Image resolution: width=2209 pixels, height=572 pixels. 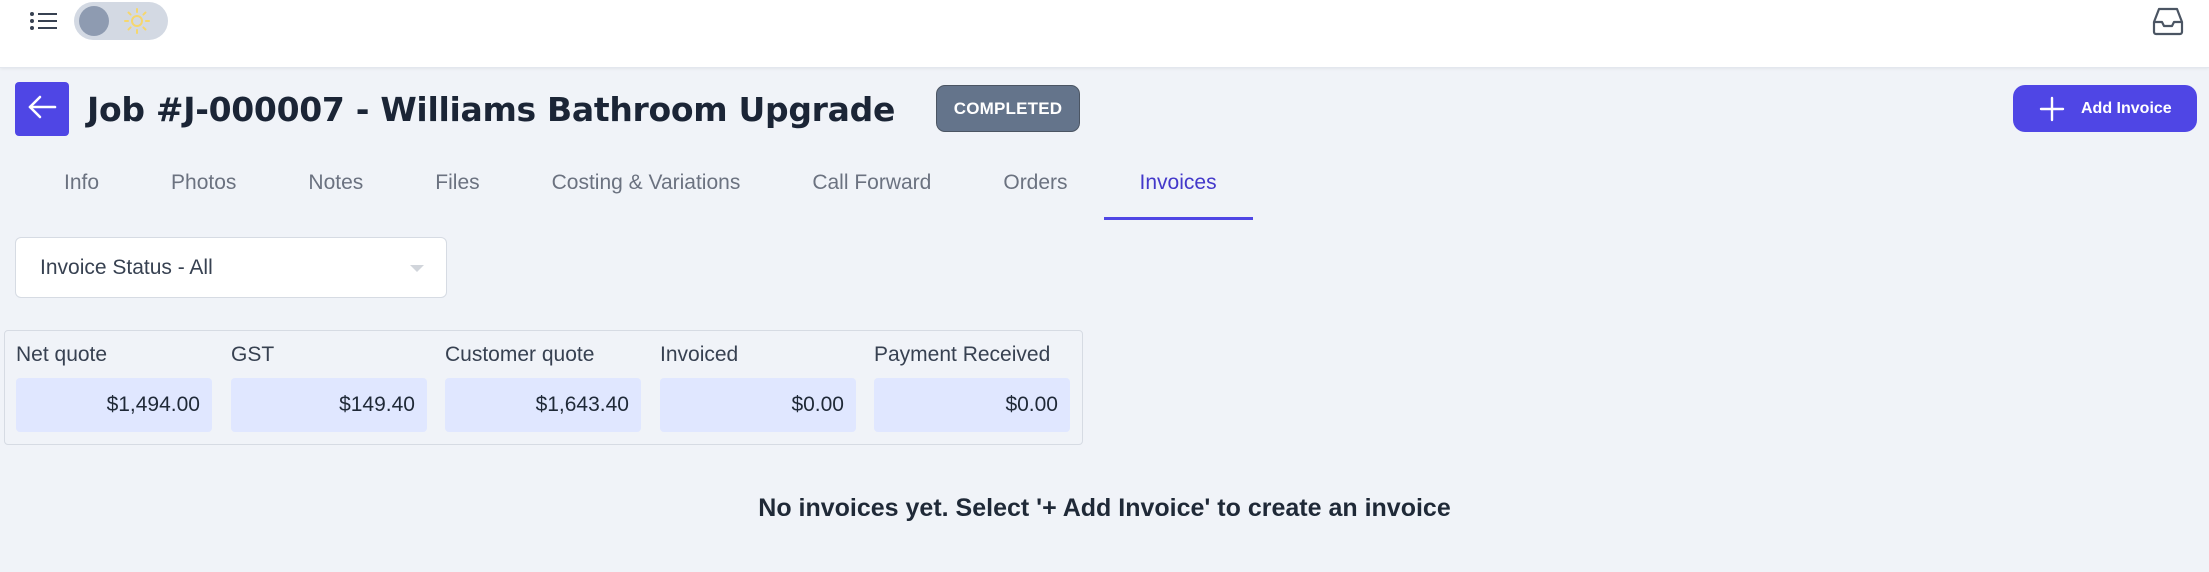 What do you see at coordinates (1035, 190) in the screenshot?
I see `tab-orders: Orders` at bounding box center [1035, 190].